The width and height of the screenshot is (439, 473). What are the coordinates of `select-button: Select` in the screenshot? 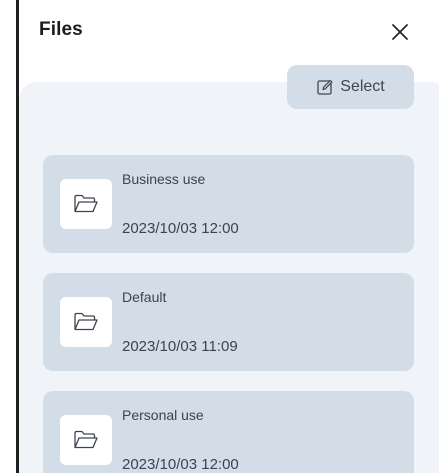 It's located at (350, 87).